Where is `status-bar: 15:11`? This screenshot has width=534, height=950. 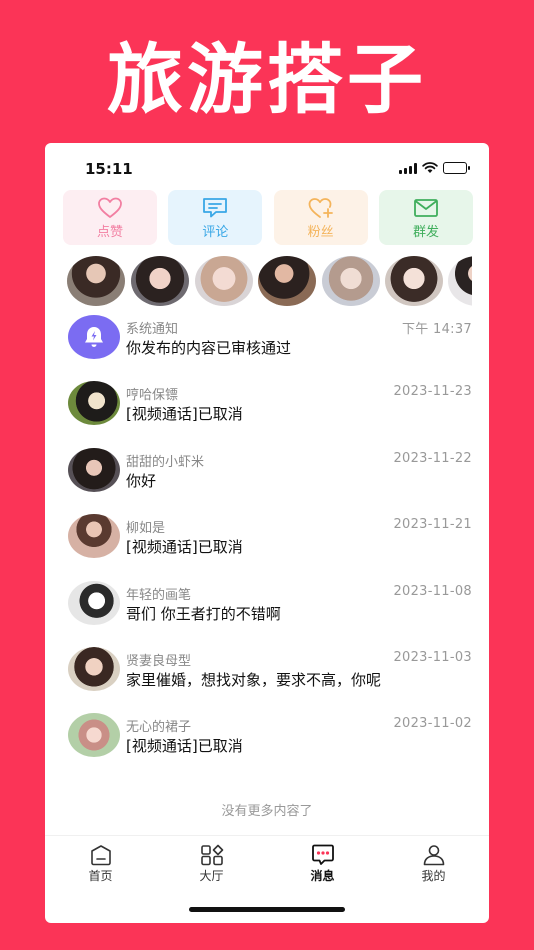
status-bar: 15:11 is located at coordinates (267, 166).